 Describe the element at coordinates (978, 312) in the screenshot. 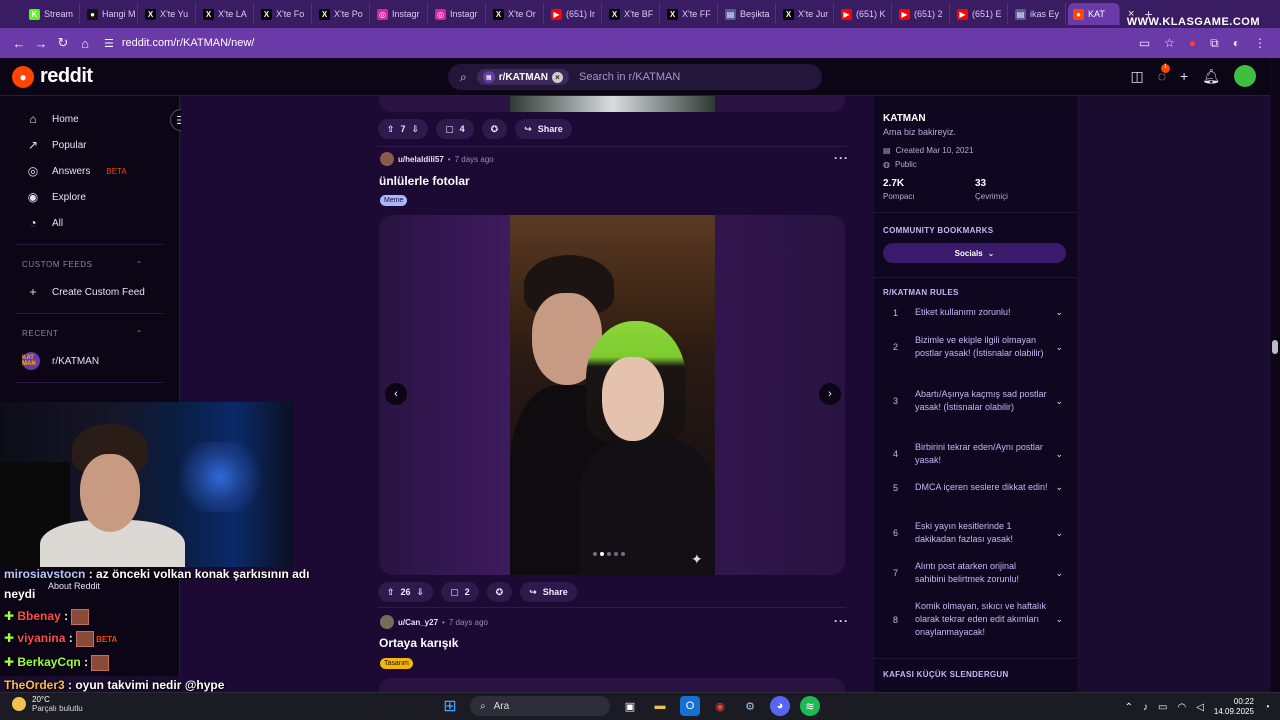

I see `rule-item: 1 Etiket kullanımı zorunlu! ⌄` at that location.